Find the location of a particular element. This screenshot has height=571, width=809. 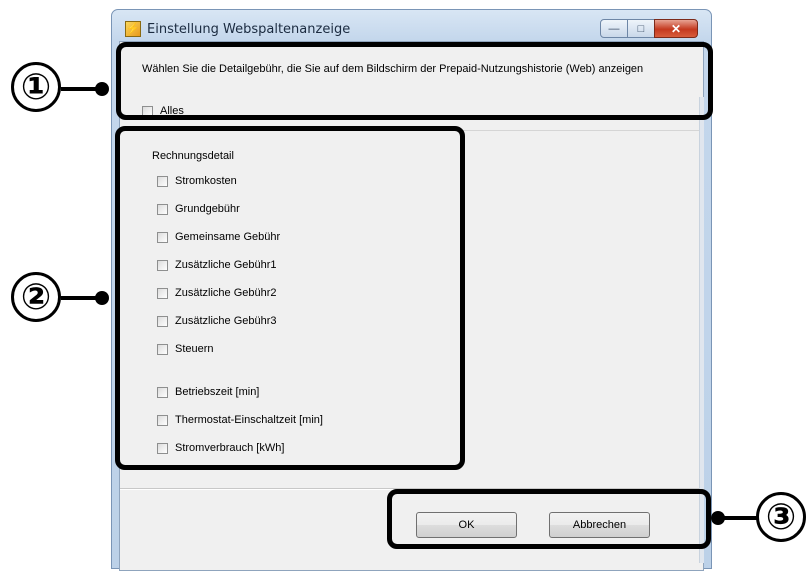

minimize-button: — is located at coordinates (614, 28).